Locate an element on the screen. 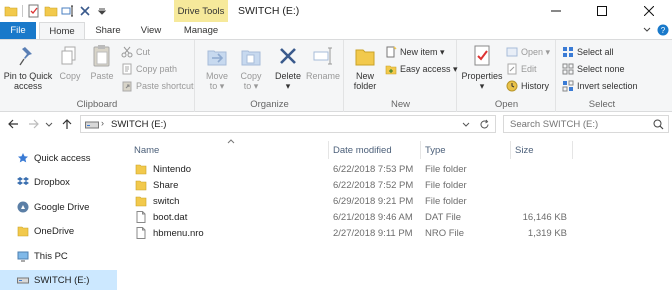  back-button is located at coordinates (13, 124).